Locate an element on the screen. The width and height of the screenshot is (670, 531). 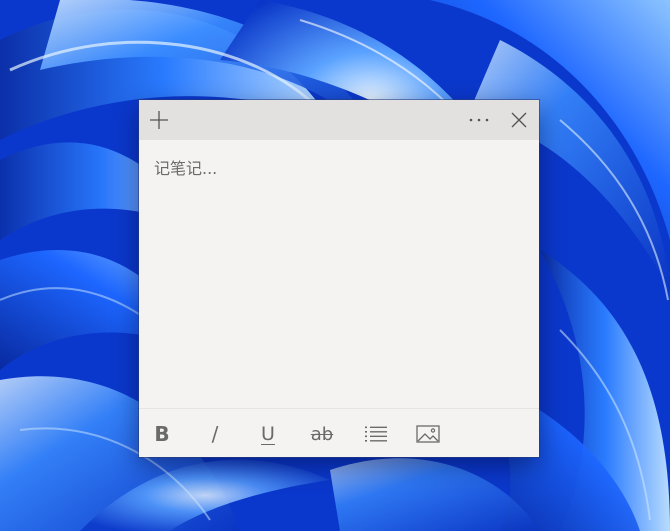
new-note-button is located at coordinates (159, 120).